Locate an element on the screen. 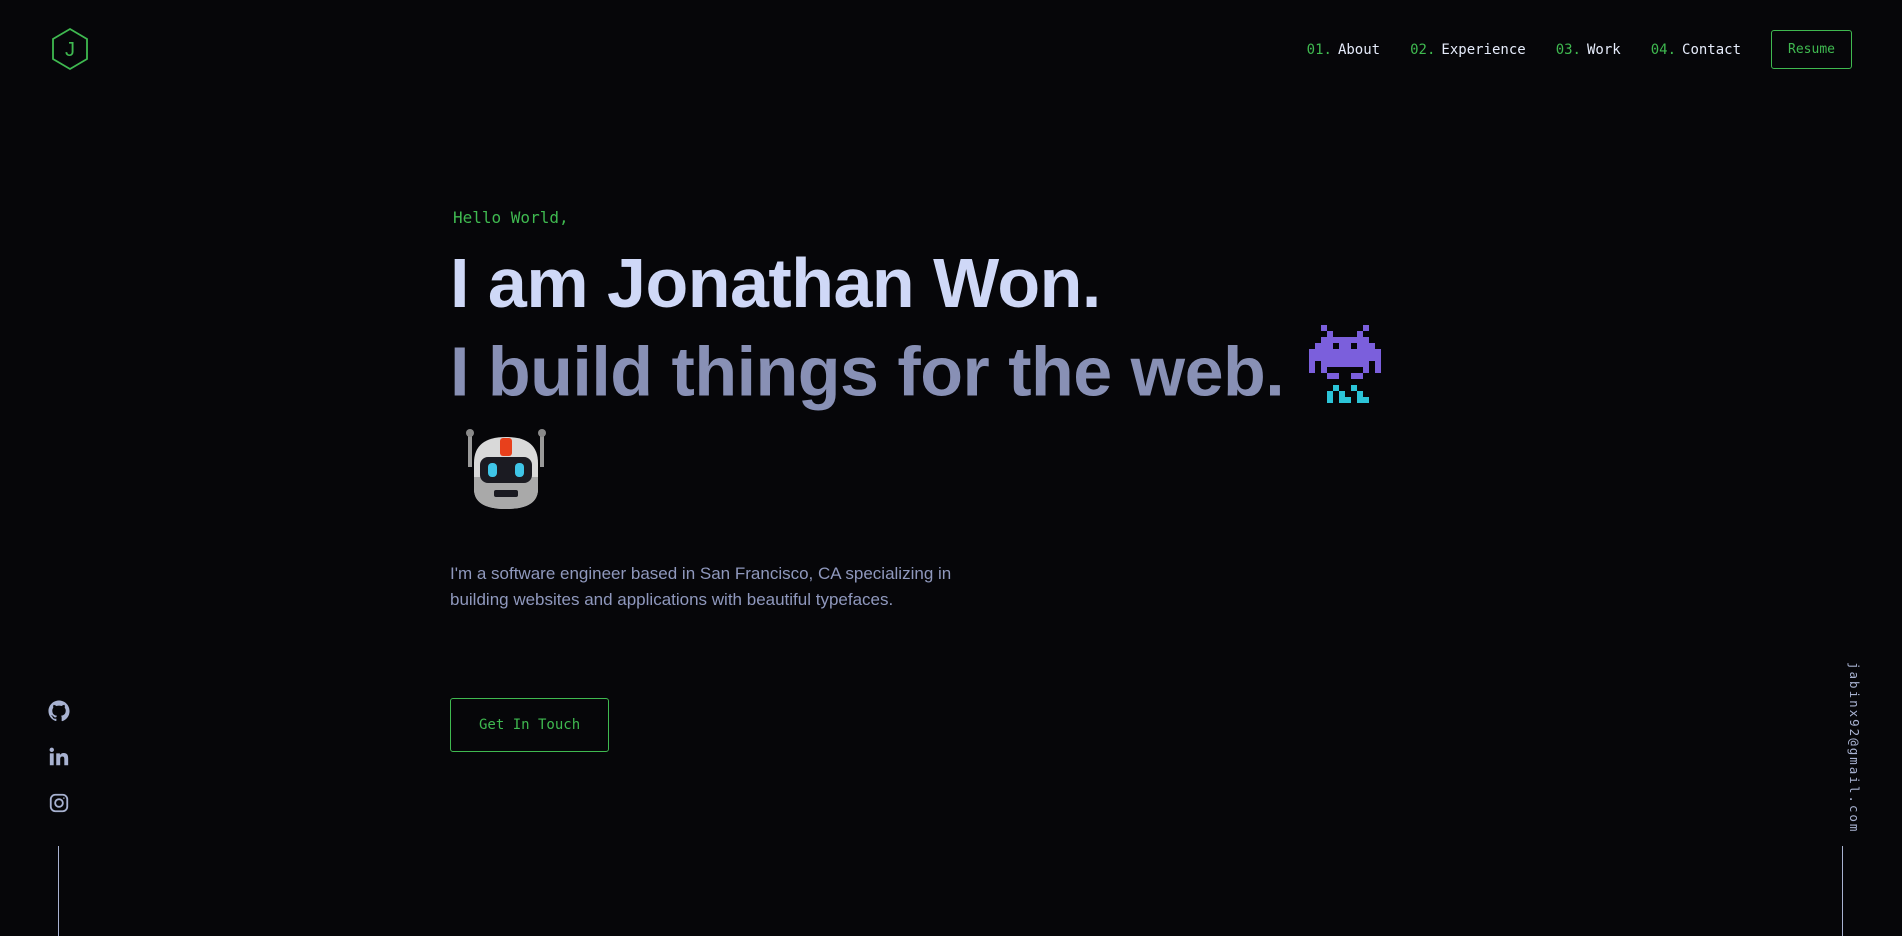 Image resolution: width=1902 pixels, height=936 pixels. logo: J is located at coordinates (70, 49).